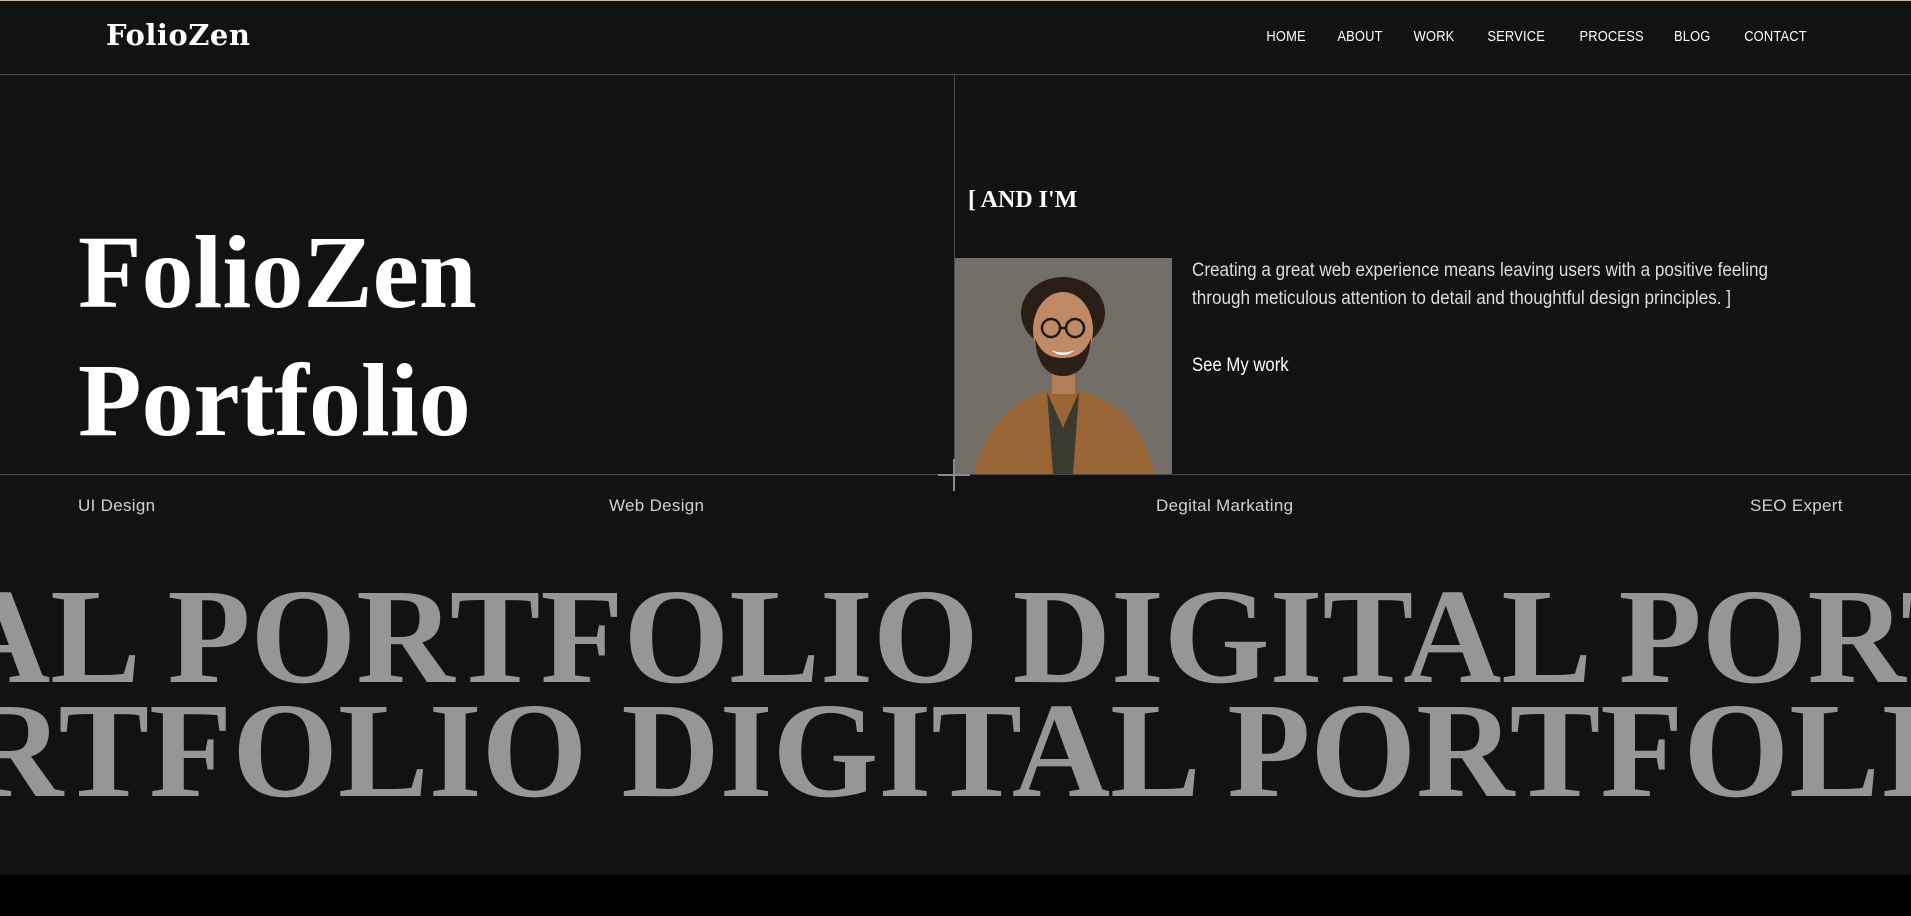 Image resolution: width=1911 pixels, height=916 pixels. What do you see at coordinates (117, 505) in the screenshot?
I see `skill-ui-design: UI Design` at bounding box center [117, 505].